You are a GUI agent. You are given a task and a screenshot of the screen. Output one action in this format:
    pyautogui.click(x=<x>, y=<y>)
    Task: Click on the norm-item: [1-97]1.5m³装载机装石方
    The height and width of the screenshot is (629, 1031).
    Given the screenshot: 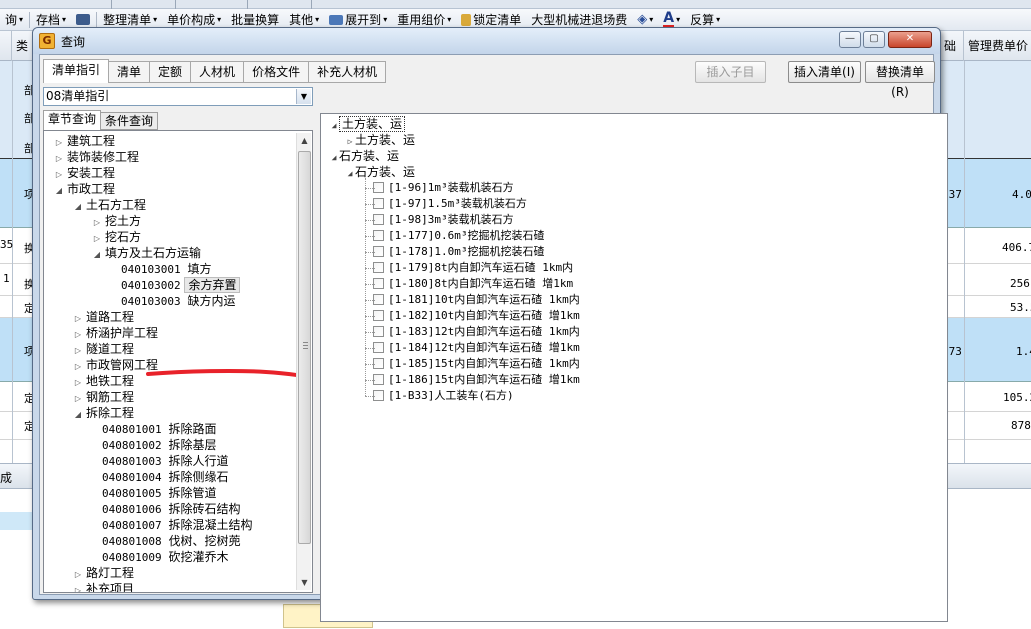 What is the action you would take?
    pyautogui.click(x=450, y=204)
    